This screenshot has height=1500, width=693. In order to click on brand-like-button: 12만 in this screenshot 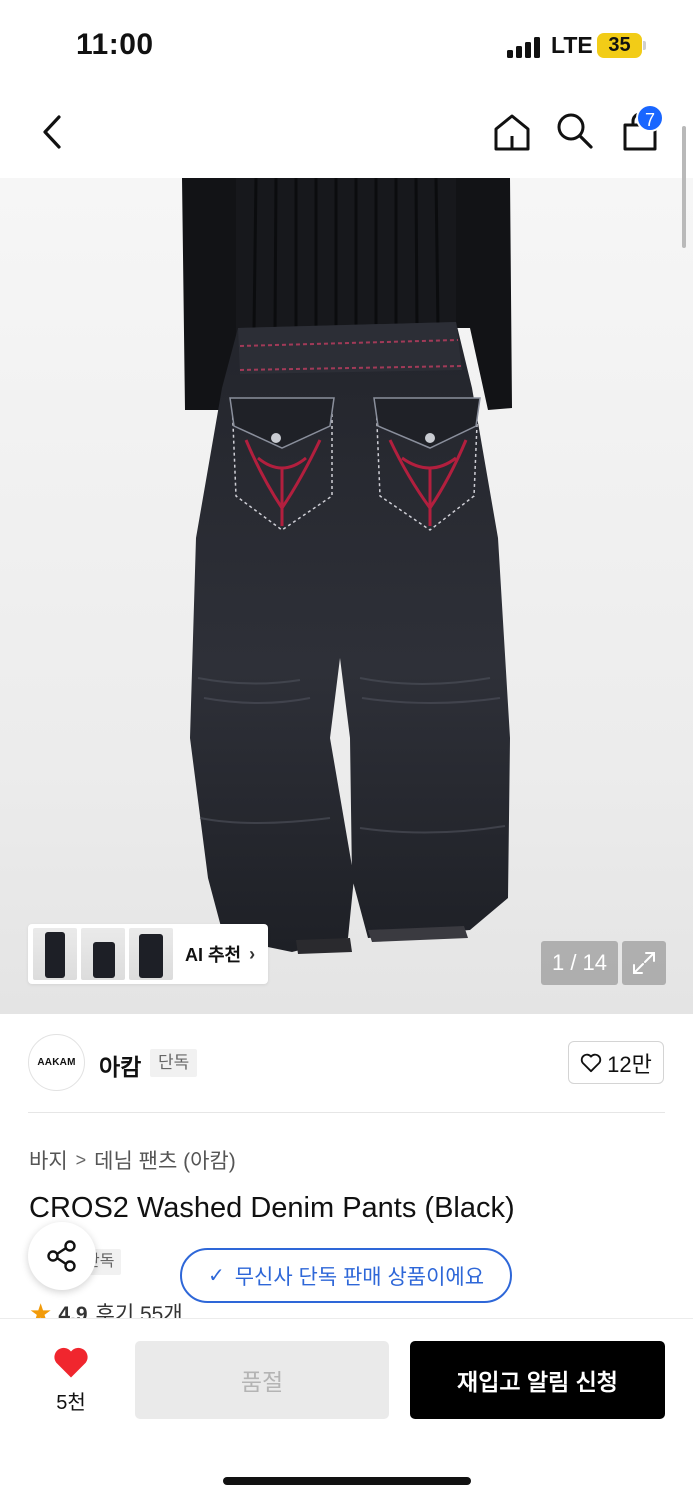, I will do `click(616, 1062)`.